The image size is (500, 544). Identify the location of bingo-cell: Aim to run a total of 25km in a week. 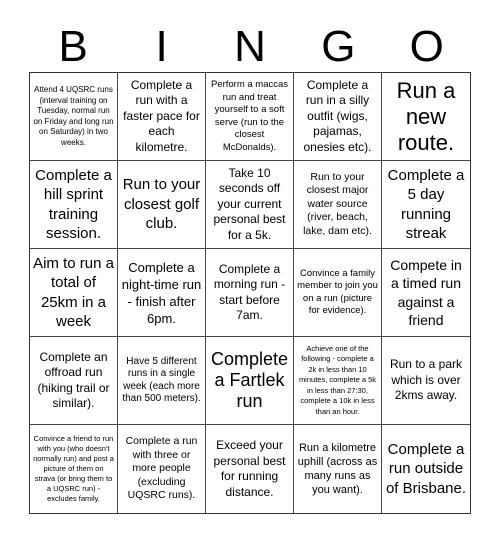
(74, 293).